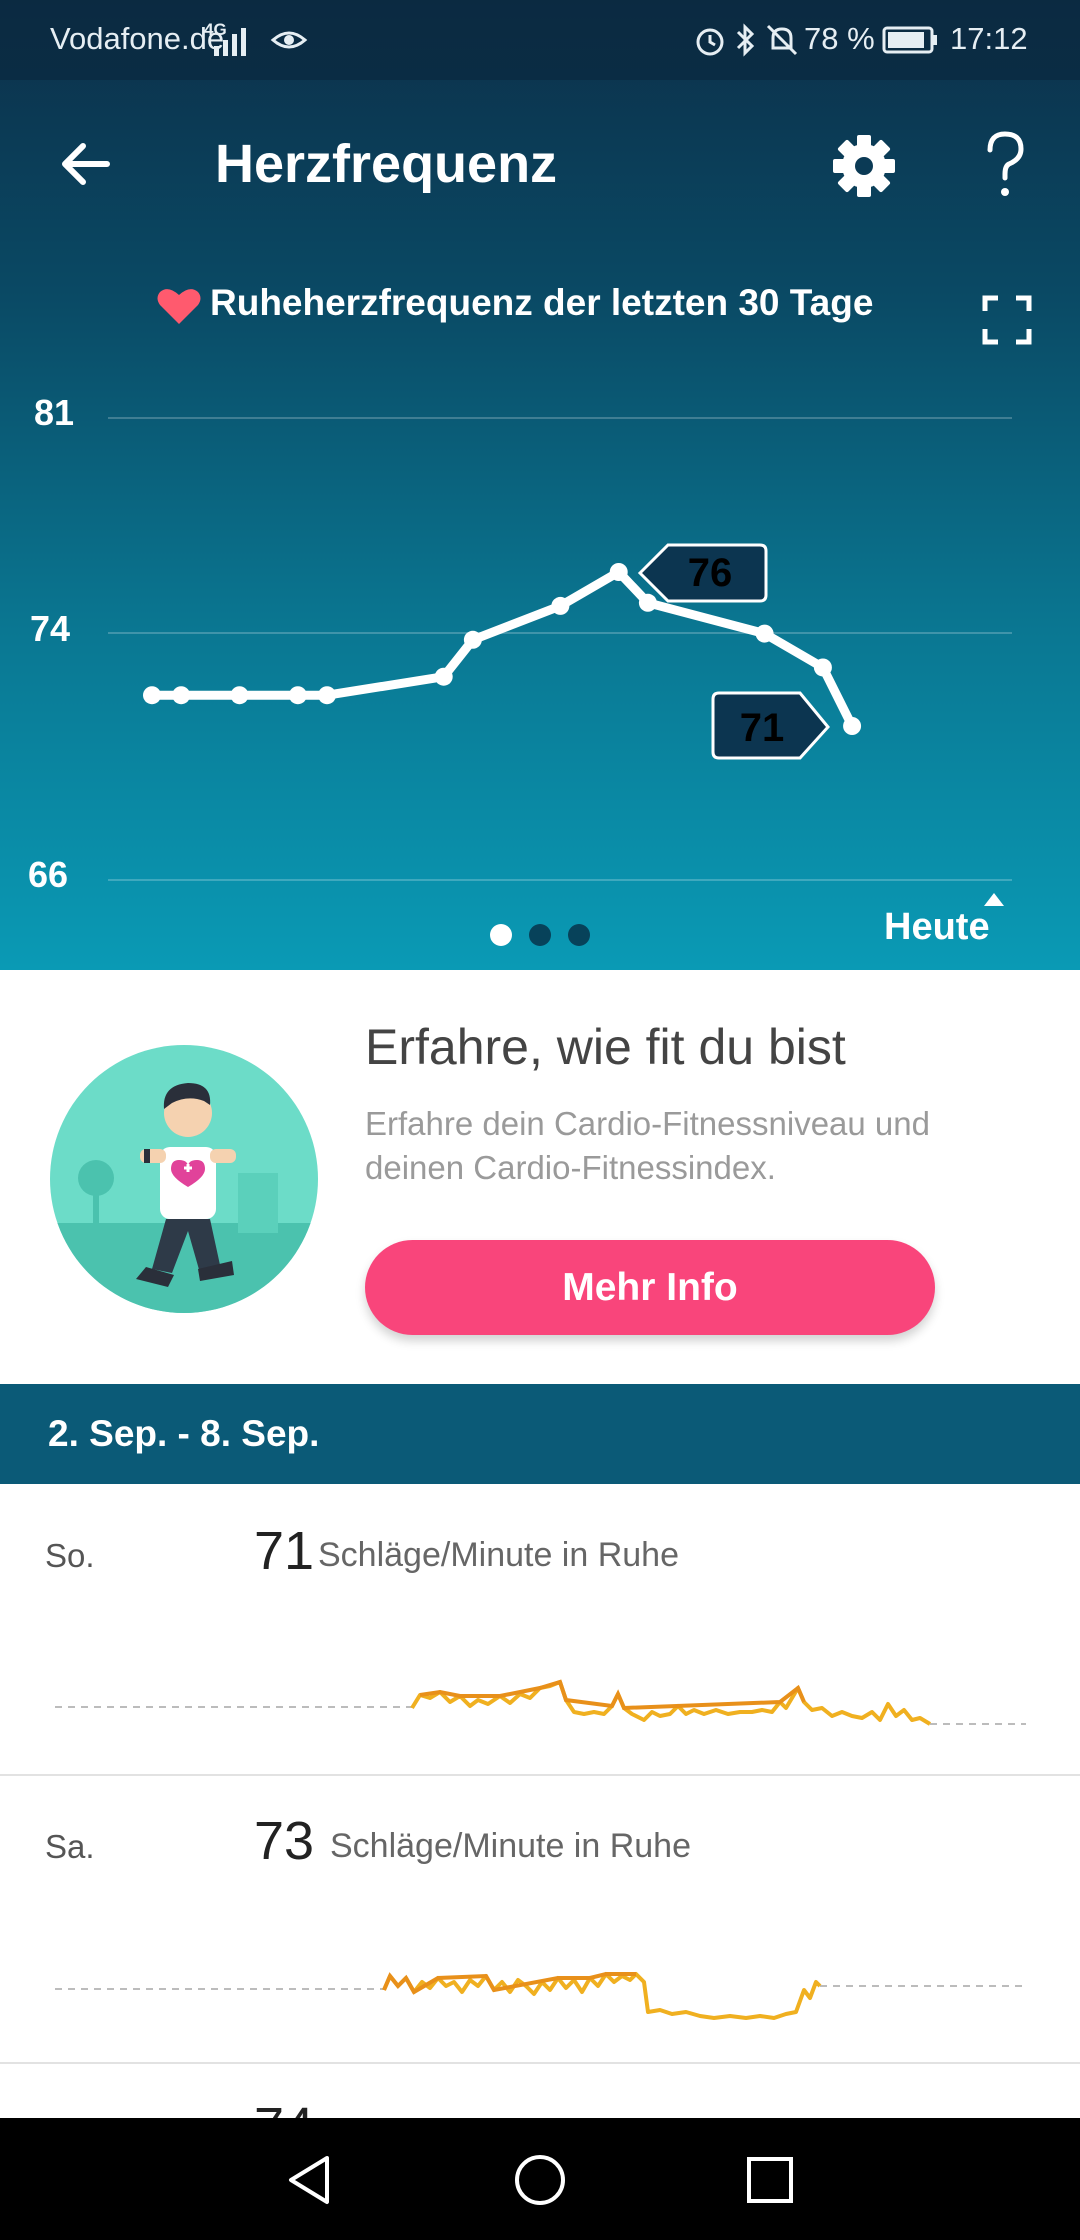 Image resolution: width=1080 pixels, height=2240 pixels. What do you see at coordinates (937, 927) in the screenshot?
I see `today-label: Heute` at bounding box center [937, 927].